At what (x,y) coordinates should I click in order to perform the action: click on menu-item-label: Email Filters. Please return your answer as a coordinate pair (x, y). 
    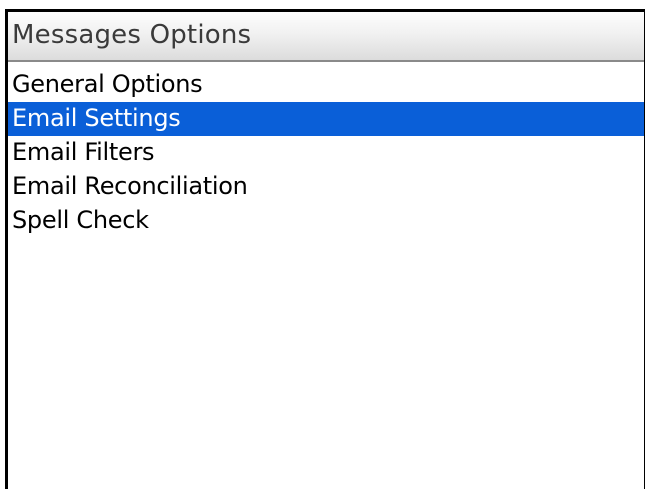
    Looking at the image, I should click on (83, 152).